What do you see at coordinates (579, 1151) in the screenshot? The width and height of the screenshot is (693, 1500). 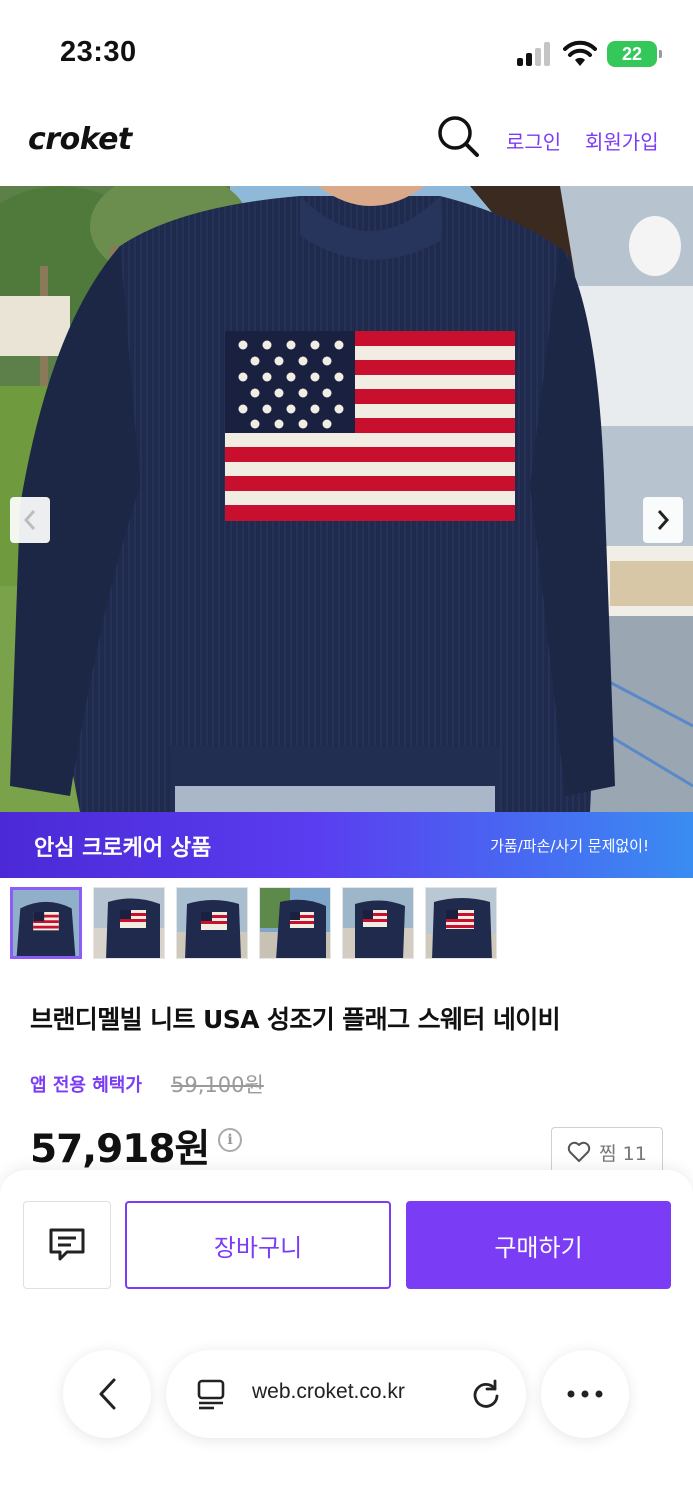 I see `heart-icon` at bounding box center [579, 1151].